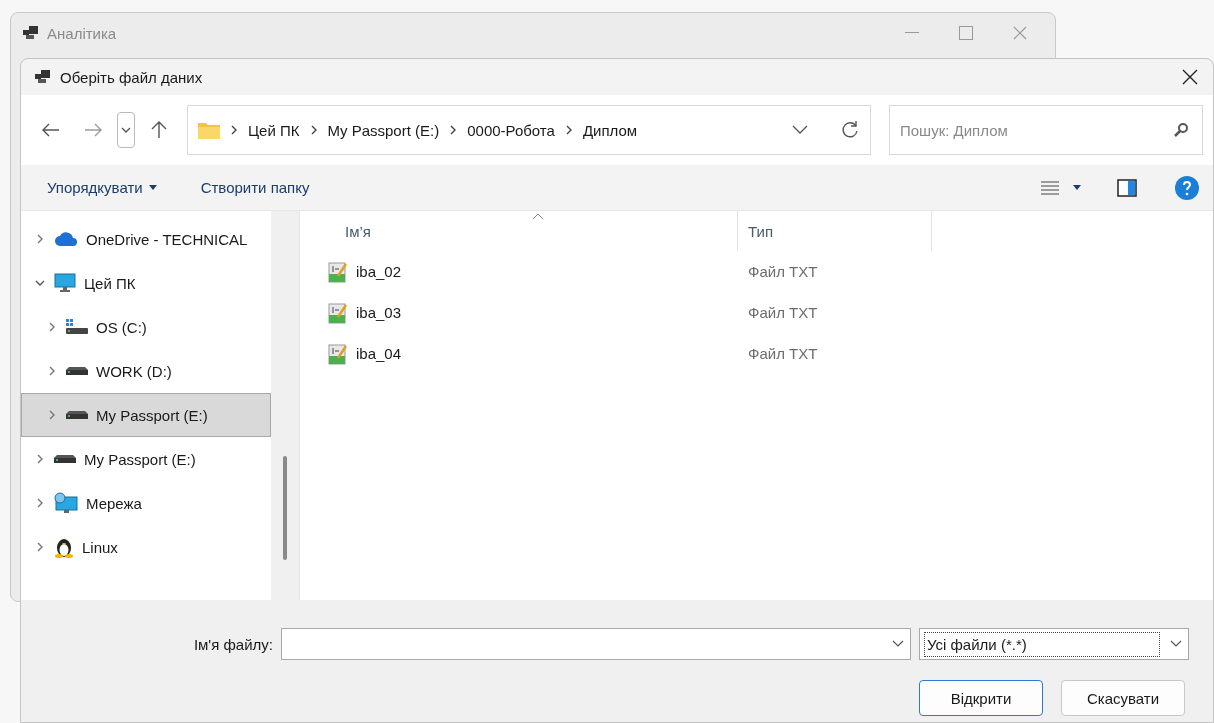  What do you see at coordinates (1187, 187) in the screenshot?
I see `help-icon` at bounding box center [1187, 187].